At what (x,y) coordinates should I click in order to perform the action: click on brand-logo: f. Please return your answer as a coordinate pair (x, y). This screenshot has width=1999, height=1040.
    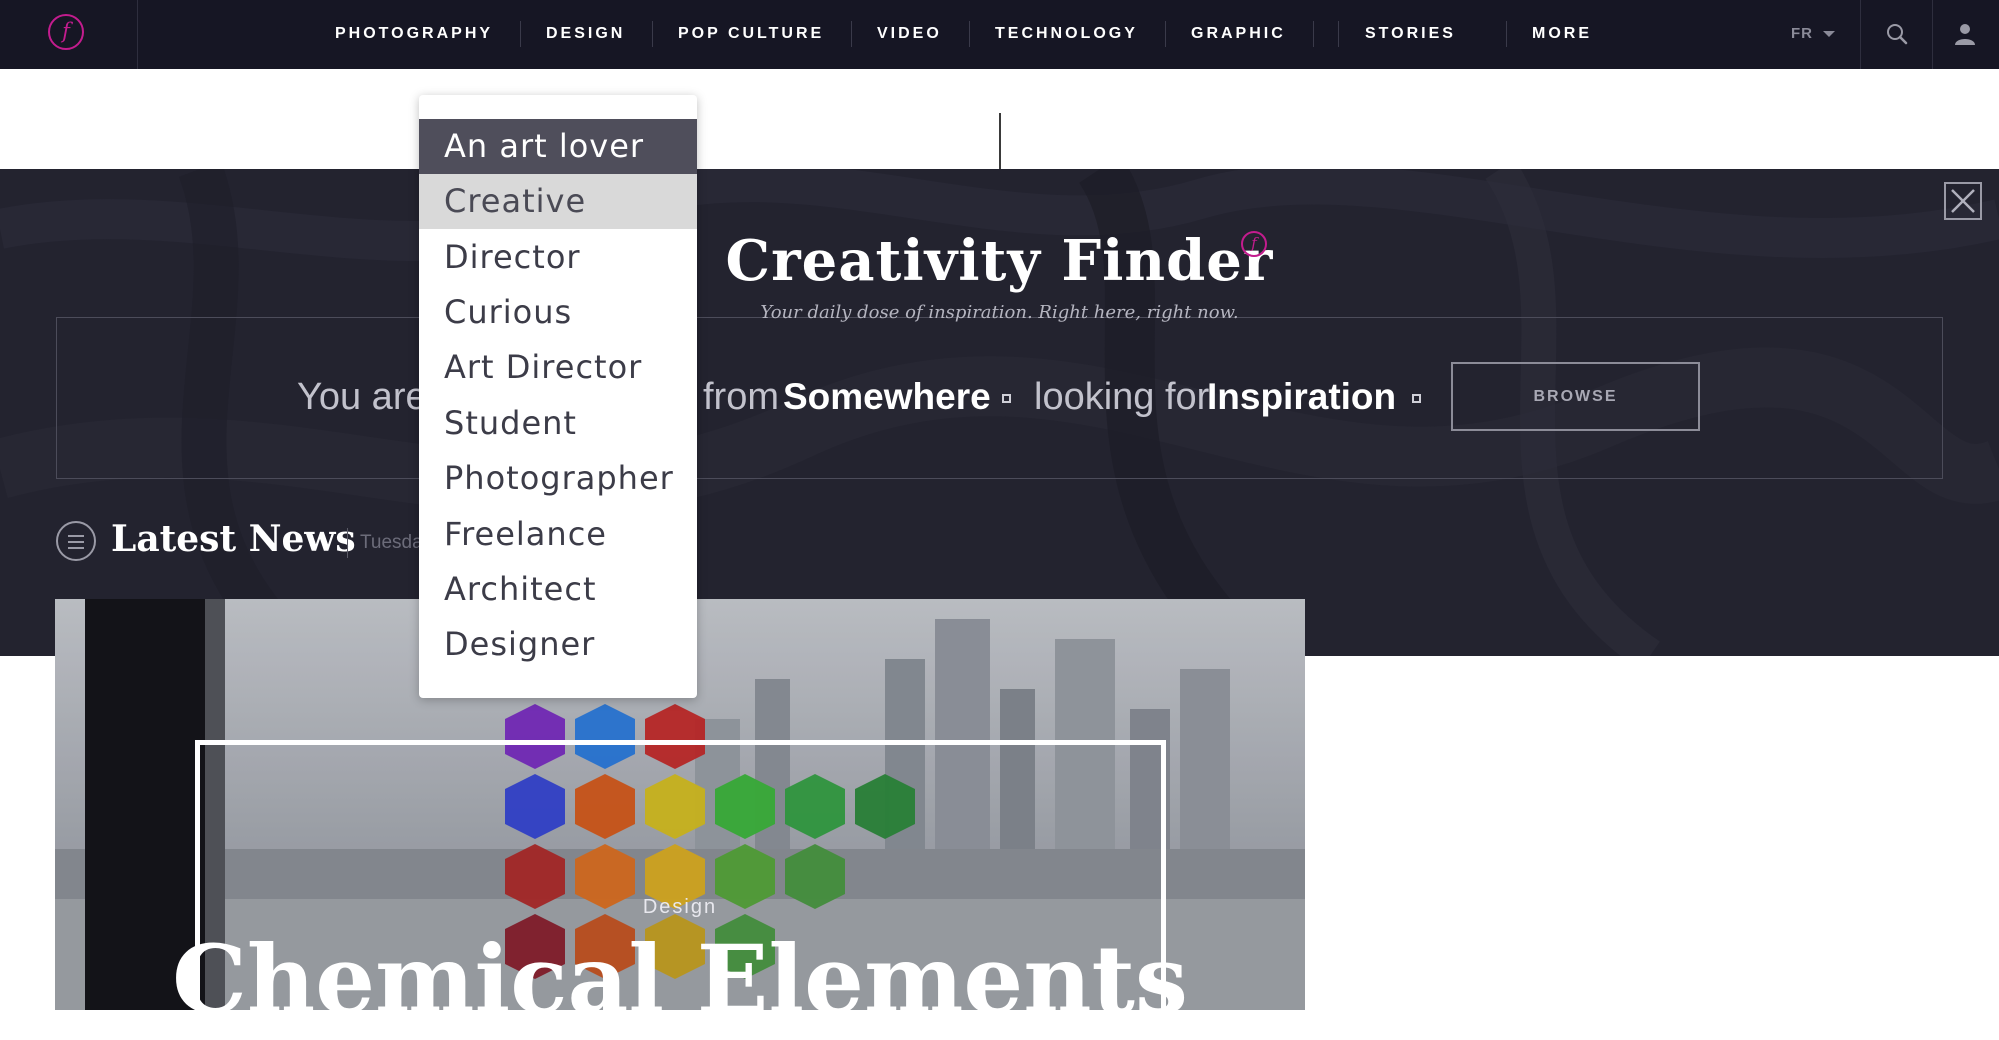
    Looking at the image, I should click on (66, 32).